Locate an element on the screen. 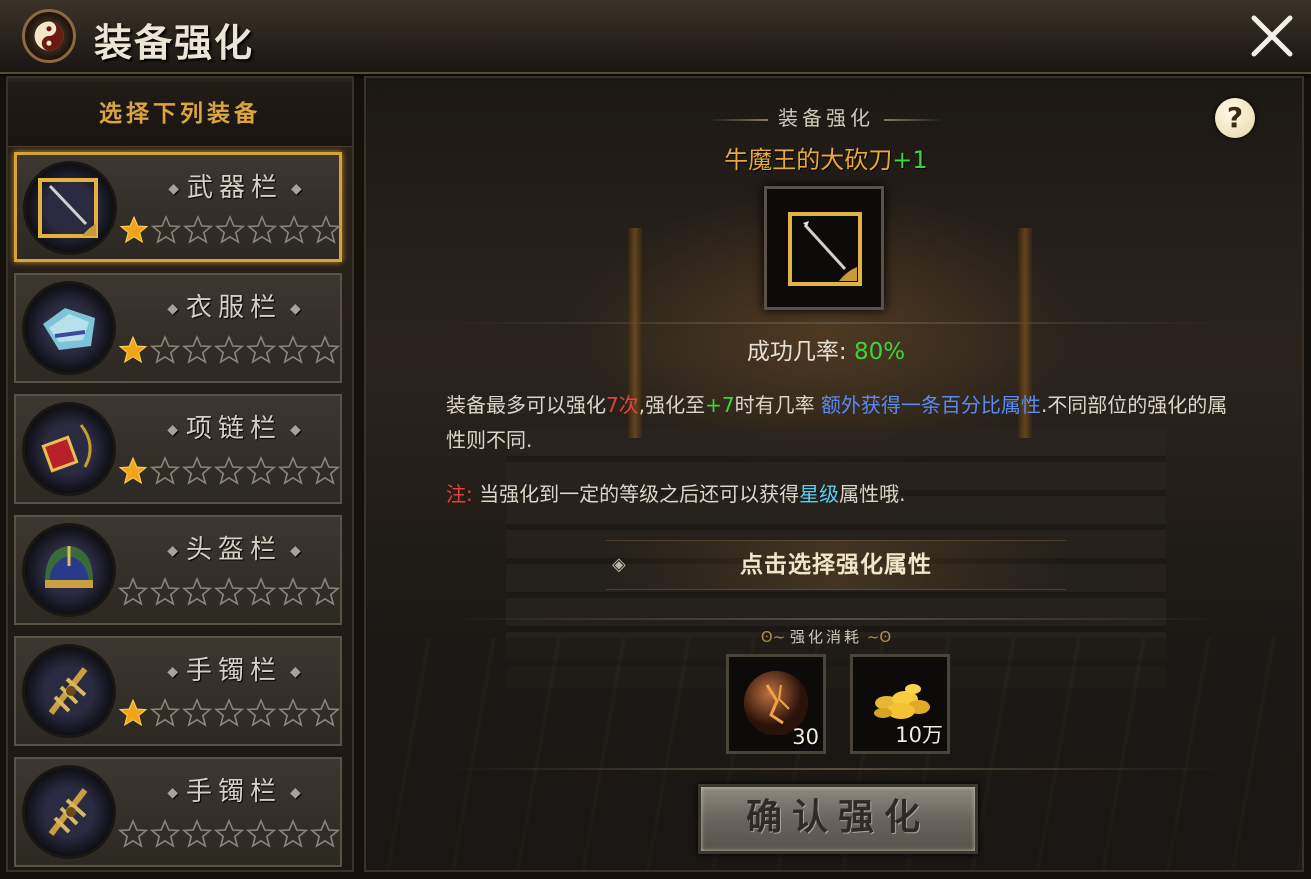 The width and height of the screenshot is (1311, 879). close-icon is located at coordinates (1272, 36).